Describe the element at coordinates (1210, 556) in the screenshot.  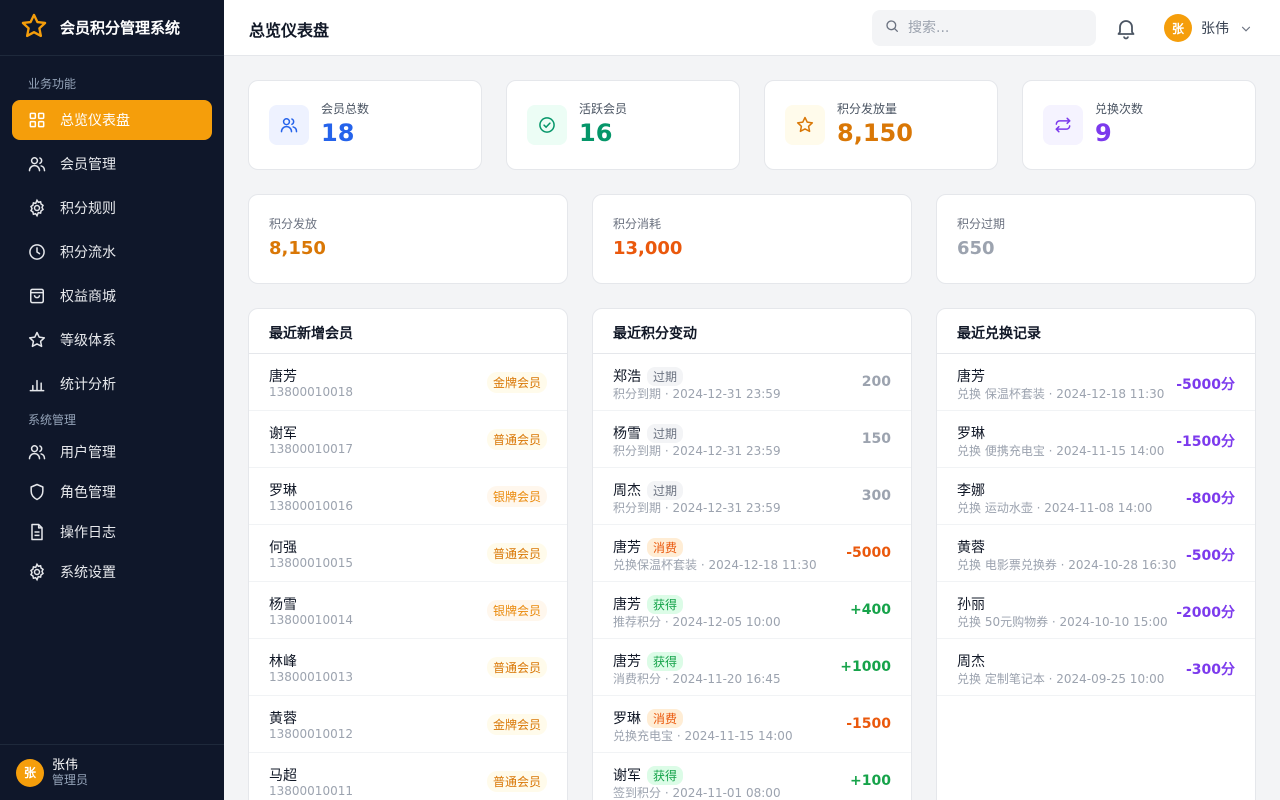
I see `redemption-amount: -500分` at that location.